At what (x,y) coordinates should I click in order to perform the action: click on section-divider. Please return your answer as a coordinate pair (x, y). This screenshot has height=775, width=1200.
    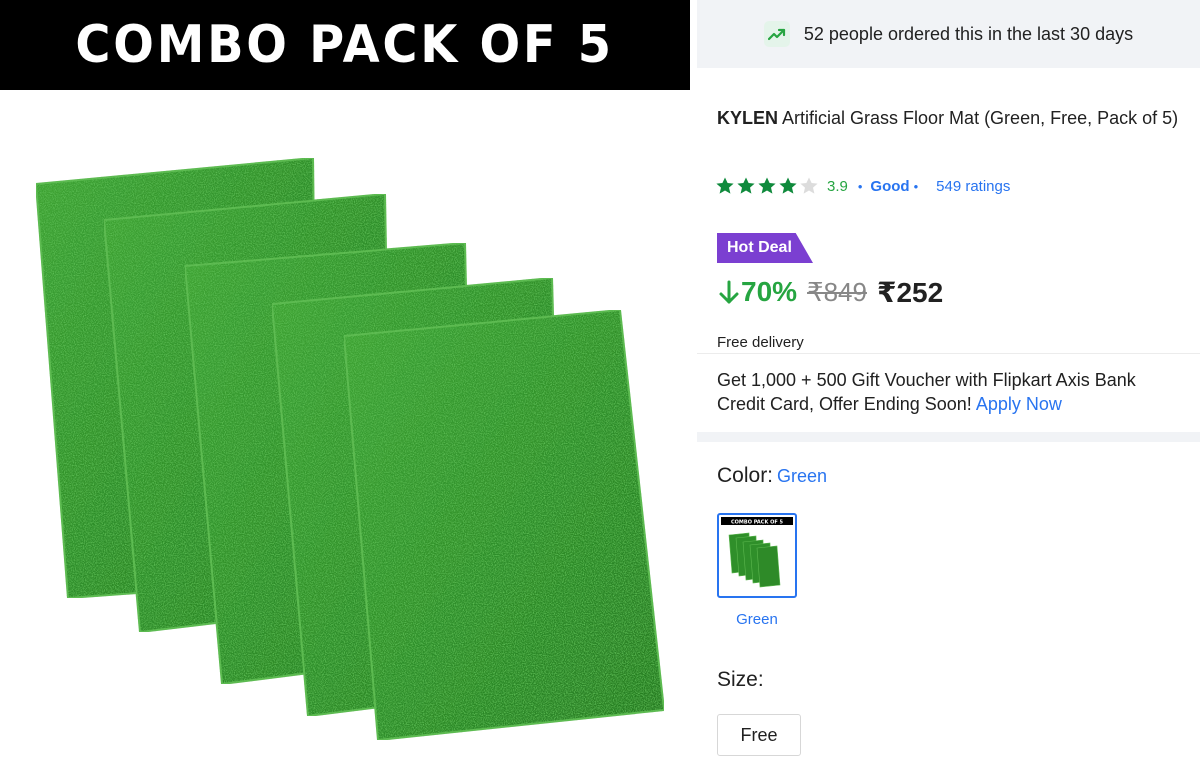
    Looking at the image, I should click on (948, 437).